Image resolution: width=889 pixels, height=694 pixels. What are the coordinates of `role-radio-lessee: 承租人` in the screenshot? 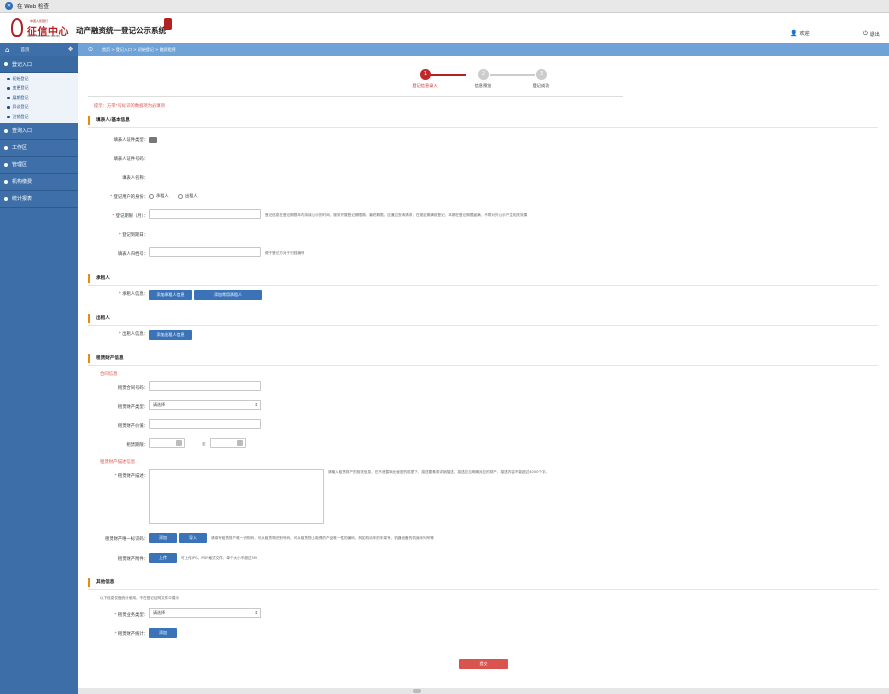 It's located at (159, 196).